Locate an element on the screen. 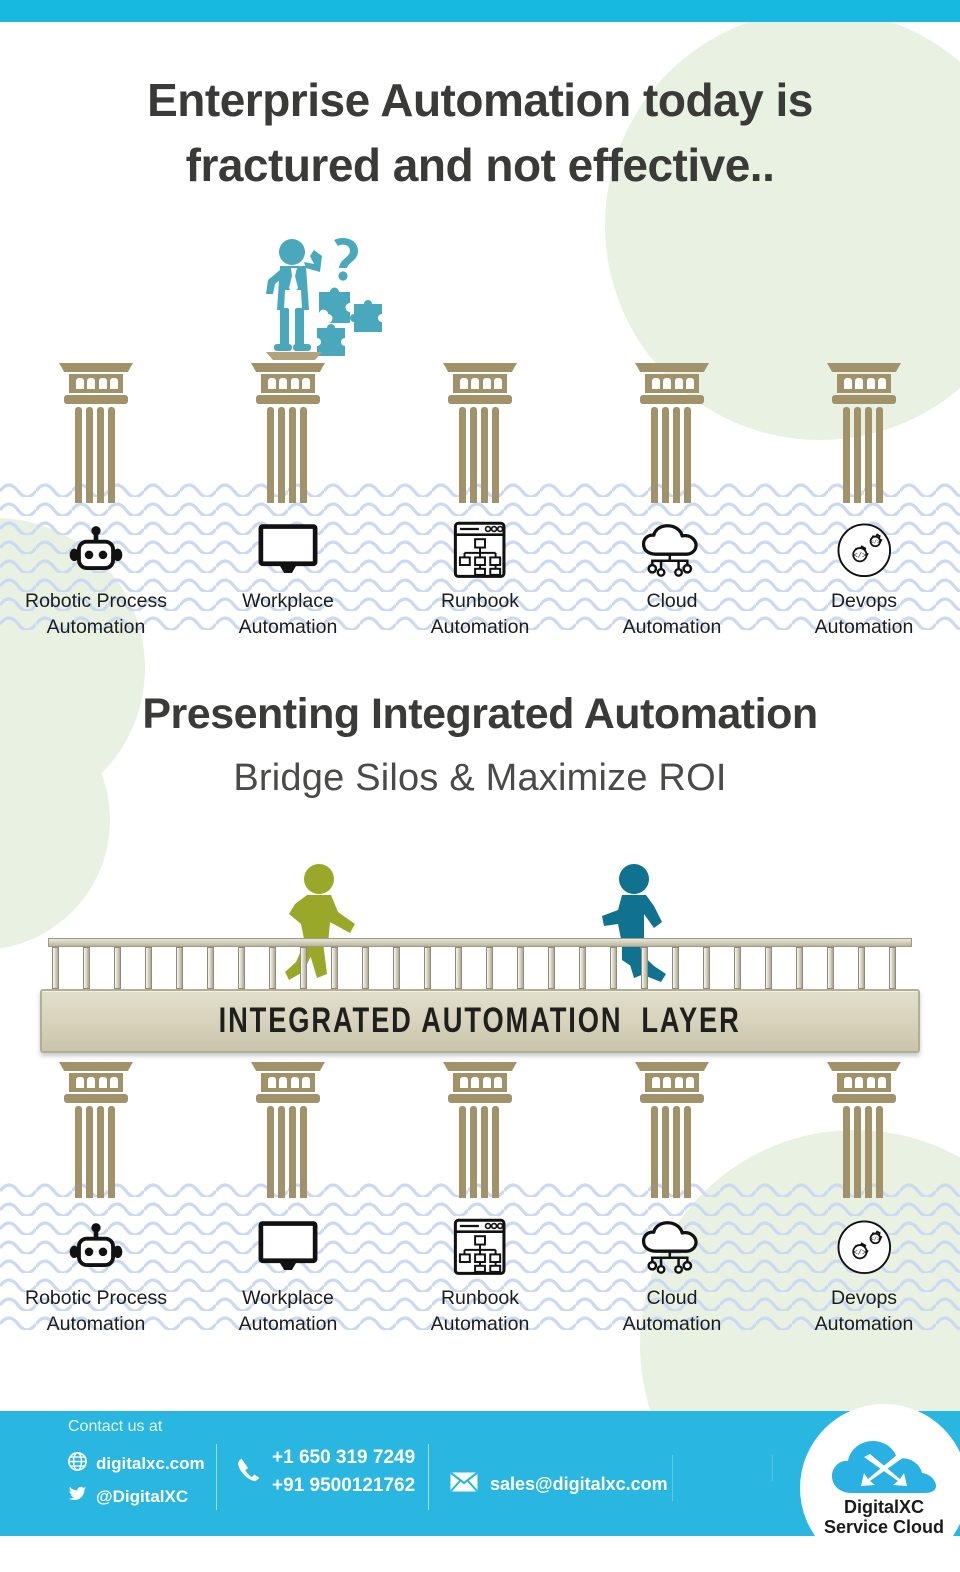  integrated-automation-layer-label: INTEGRATED AUTOMATION LAYER is located at coordinates (480, 1020).